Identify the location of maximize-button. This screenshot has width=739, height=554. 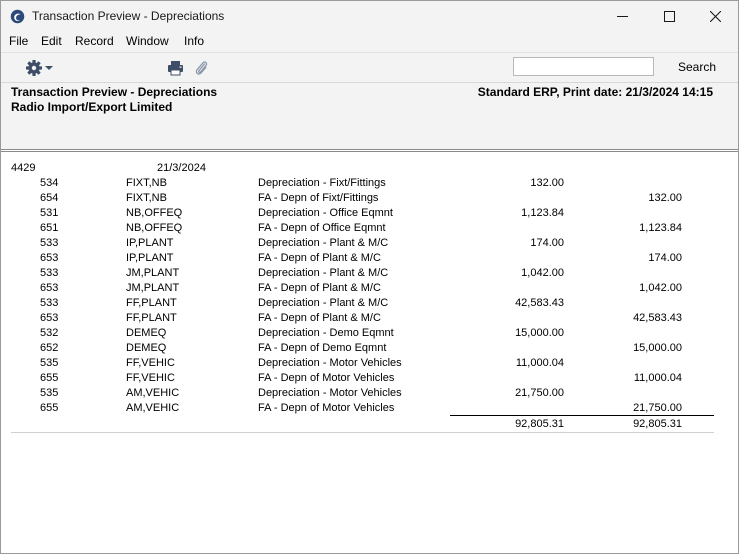
(669, 16).